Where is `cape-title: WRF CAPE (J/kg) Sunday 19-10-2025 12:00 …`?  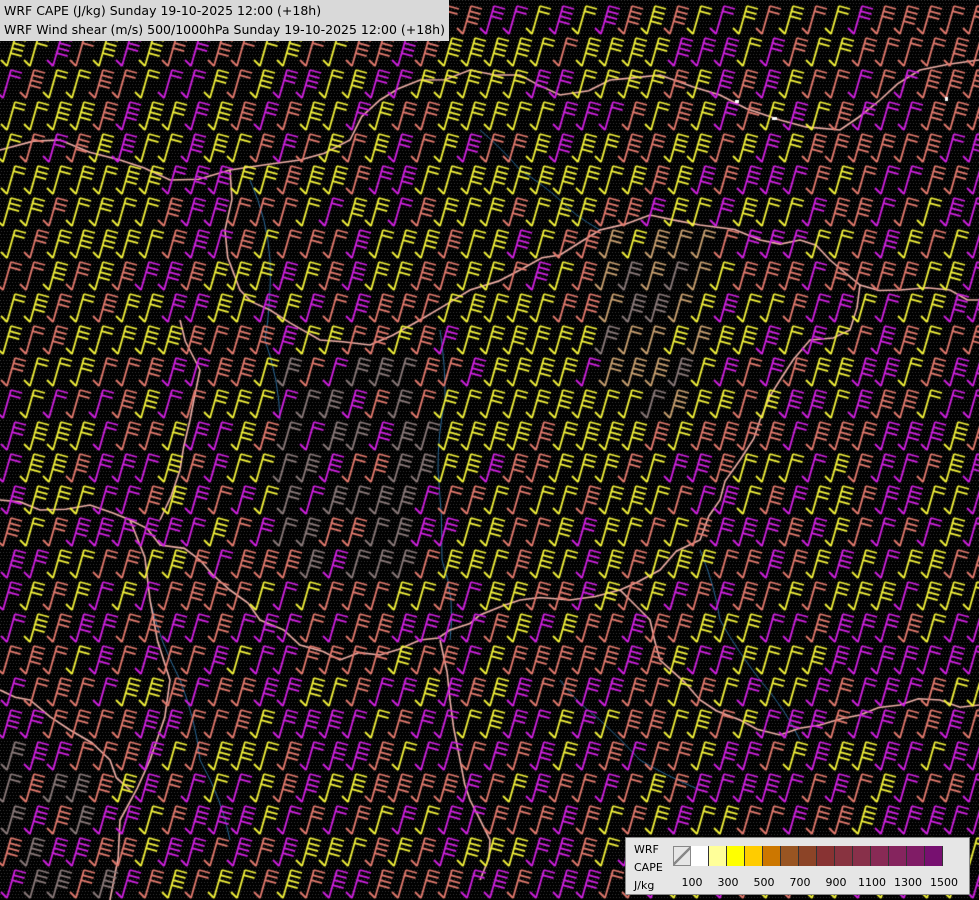
cape-title: WRF CAPE (J/kg) Sunday 19-10-2025 12:00 … is located at coordinates (163, 10).